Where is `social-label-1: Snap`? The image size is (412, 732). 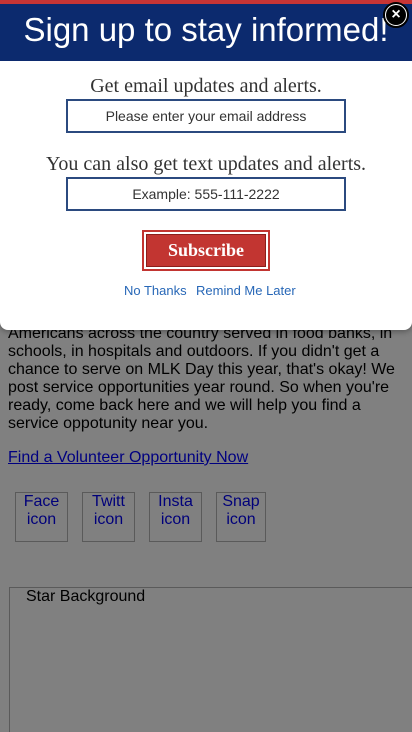
social-label-1: Snap is located at coordinates (241, 501).